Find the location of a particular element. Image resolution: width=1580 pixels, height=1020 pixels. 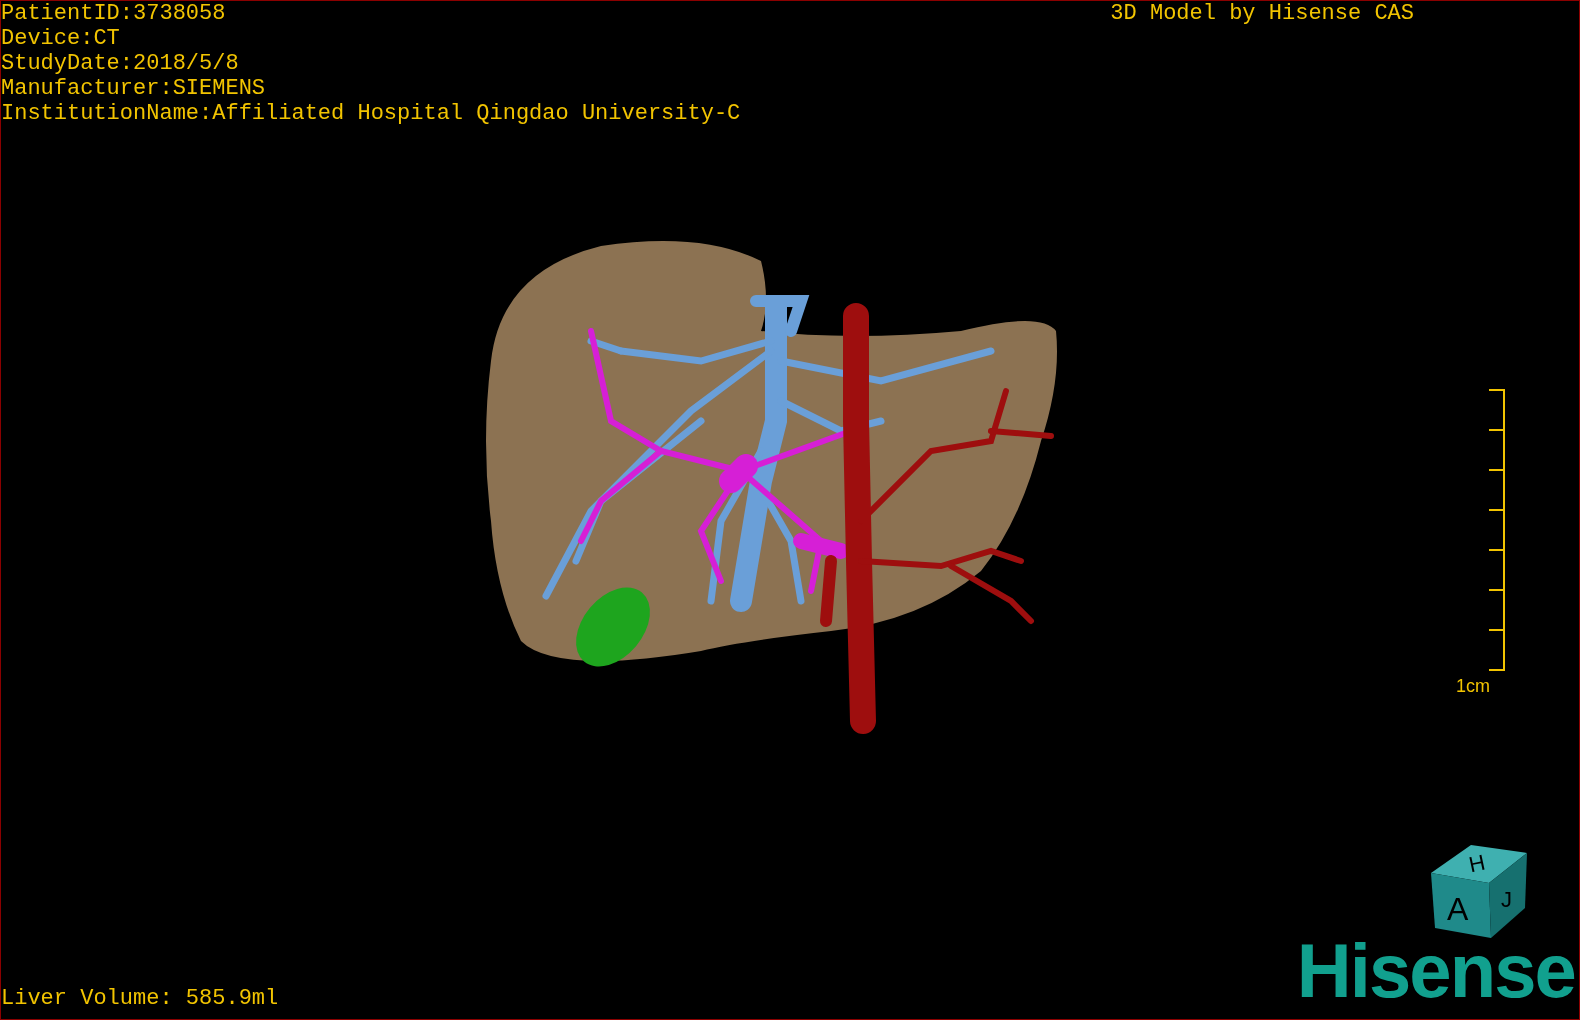

viewer-title: 3D Model by Hisense CAS is located at coordinates (1262, 13).